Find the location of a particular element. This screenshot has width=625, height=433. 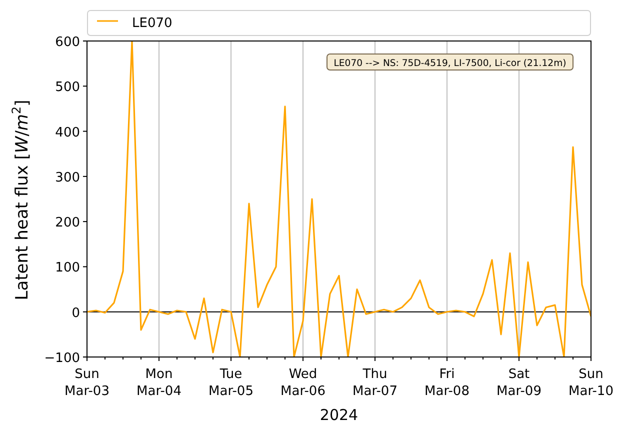

x-axis-title: 2024 is located at coordinates (339, 415).